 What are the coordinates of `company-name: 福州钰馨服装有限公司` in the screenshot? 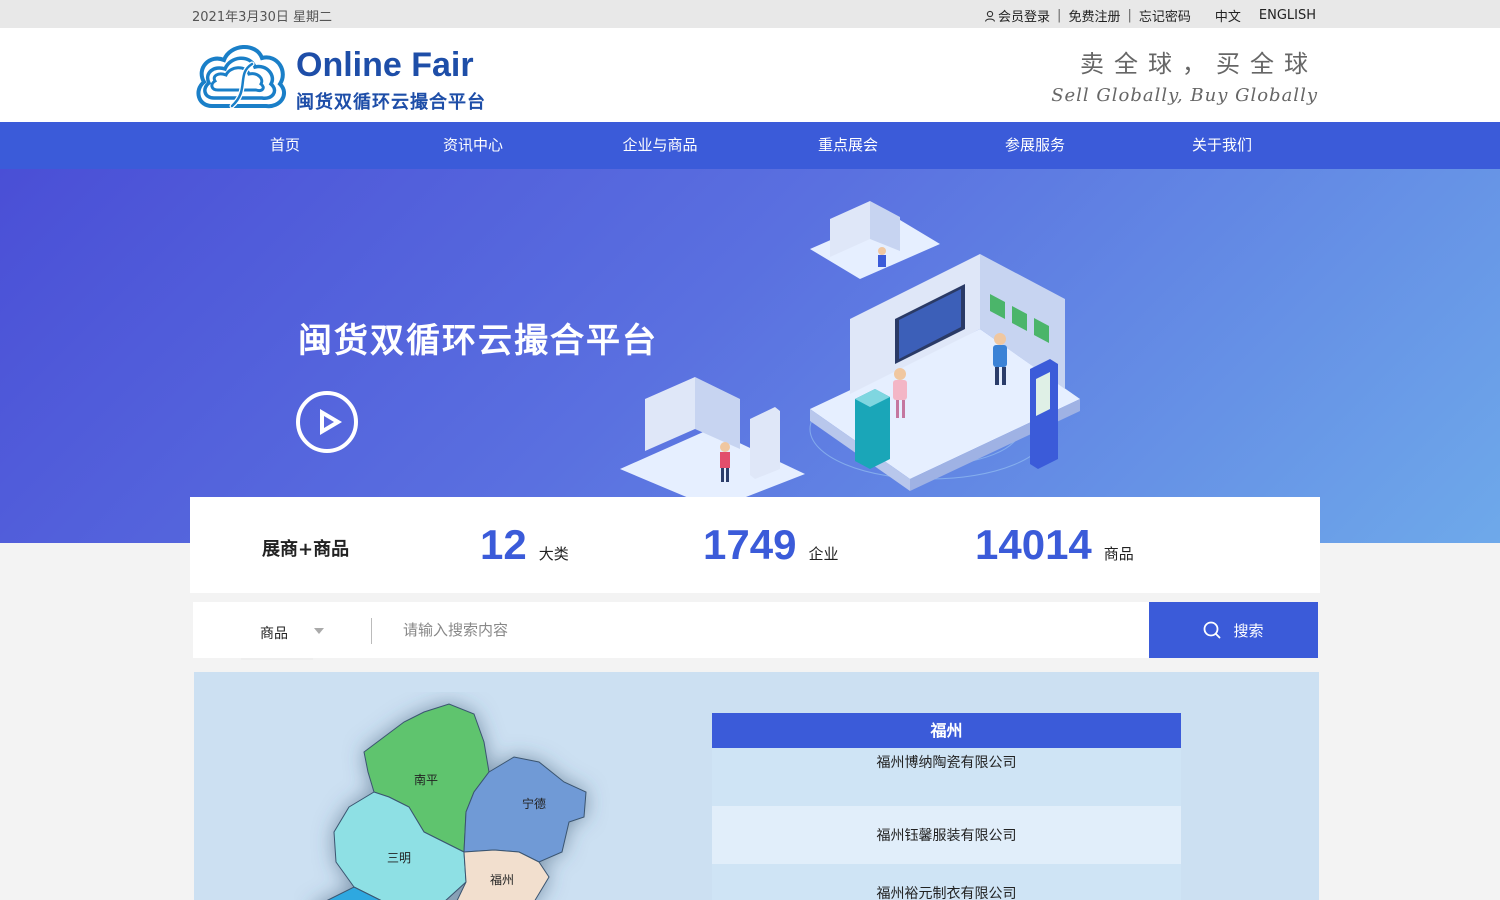 It's located at (946, 836).